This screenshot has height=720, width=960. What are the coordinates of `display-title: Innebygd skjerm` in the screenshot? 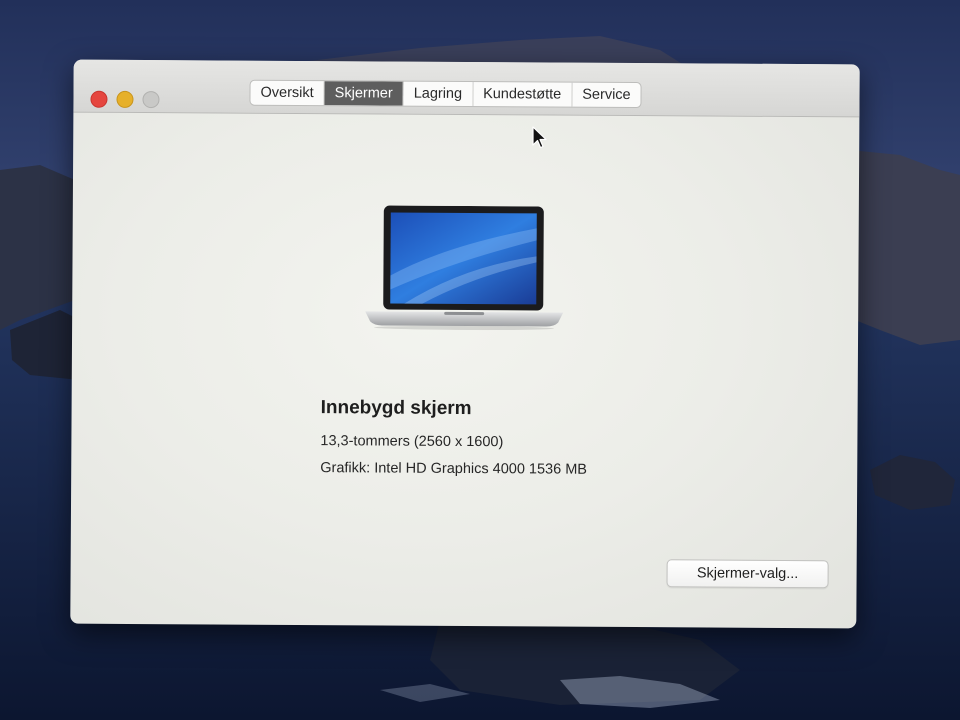 It's located at (396, 408).